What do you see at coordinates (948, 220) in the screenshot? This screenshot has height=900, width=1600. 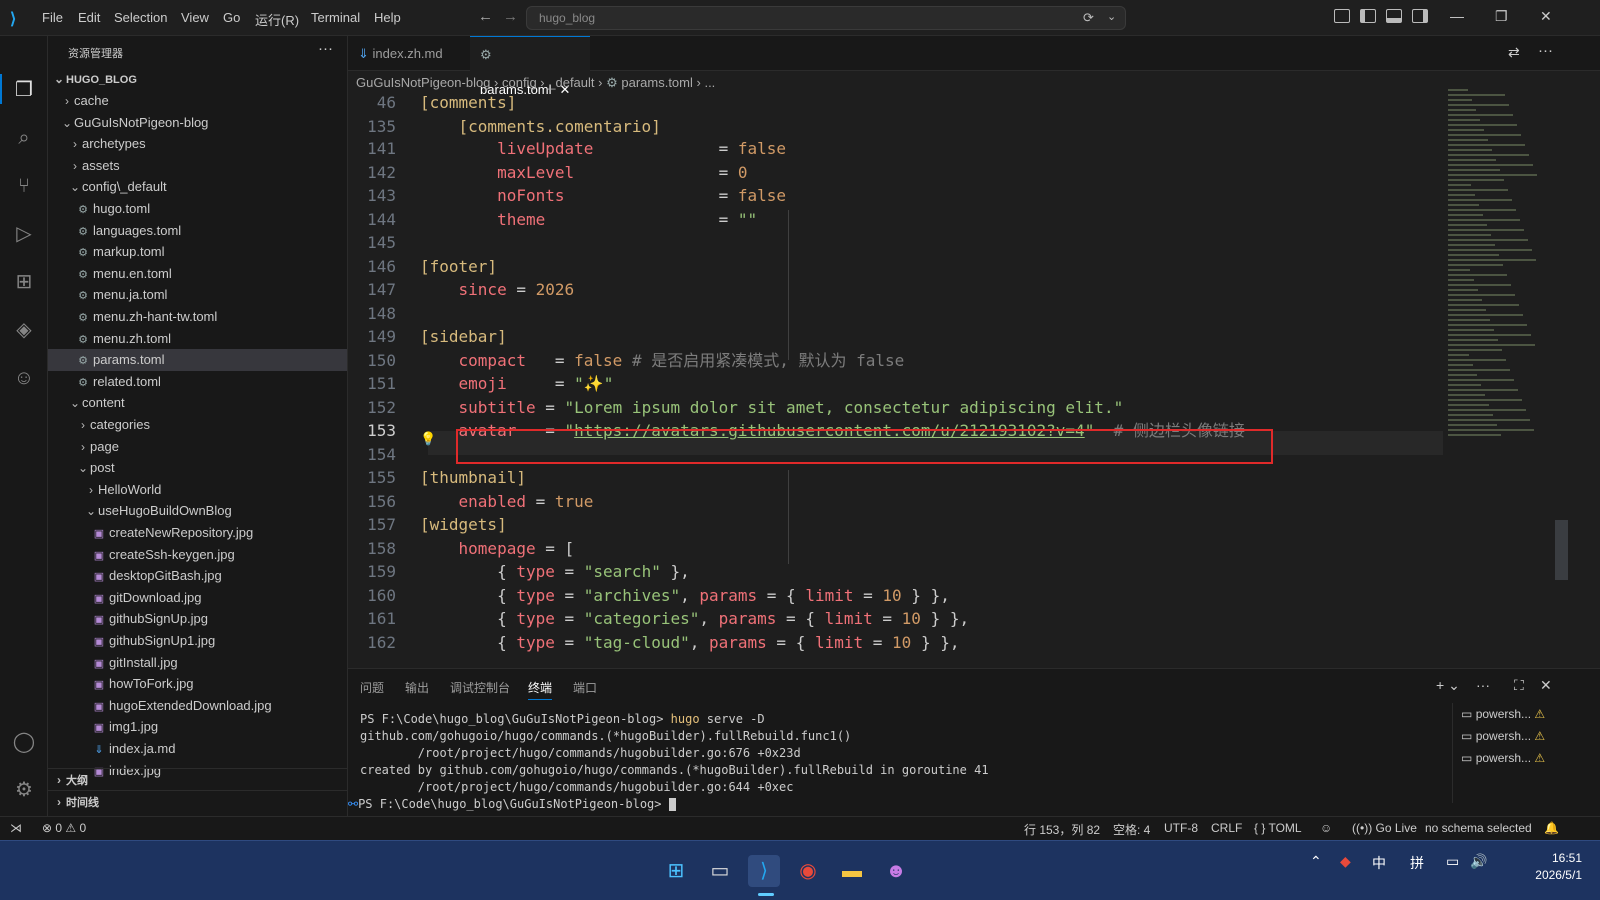 I see `code-line: 144 theme = ""` at bounding box center [948, 220].